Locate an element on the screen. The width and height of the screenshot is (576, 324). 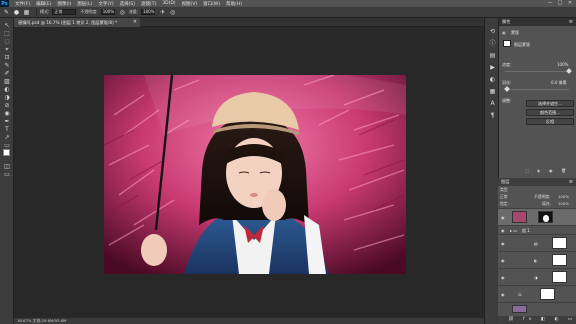
lock-label: 锁定: is located at coordinates (504, 203).